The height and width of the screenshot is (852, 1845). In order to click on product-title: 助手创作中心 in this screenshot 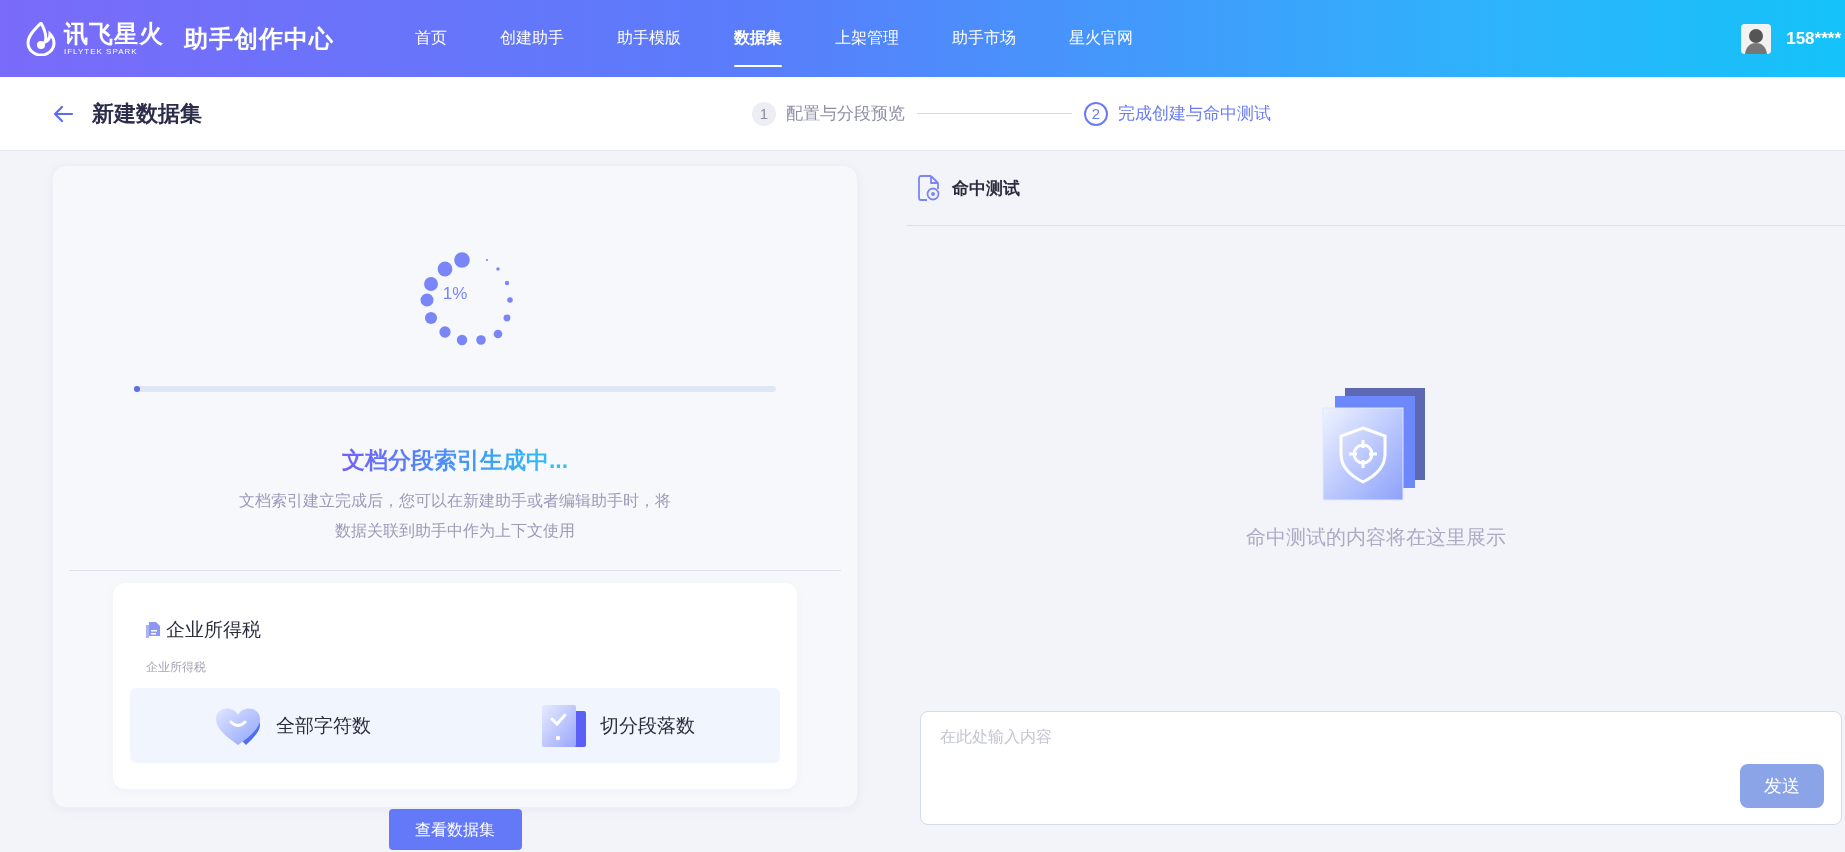, I will do `click(259, 38)`.